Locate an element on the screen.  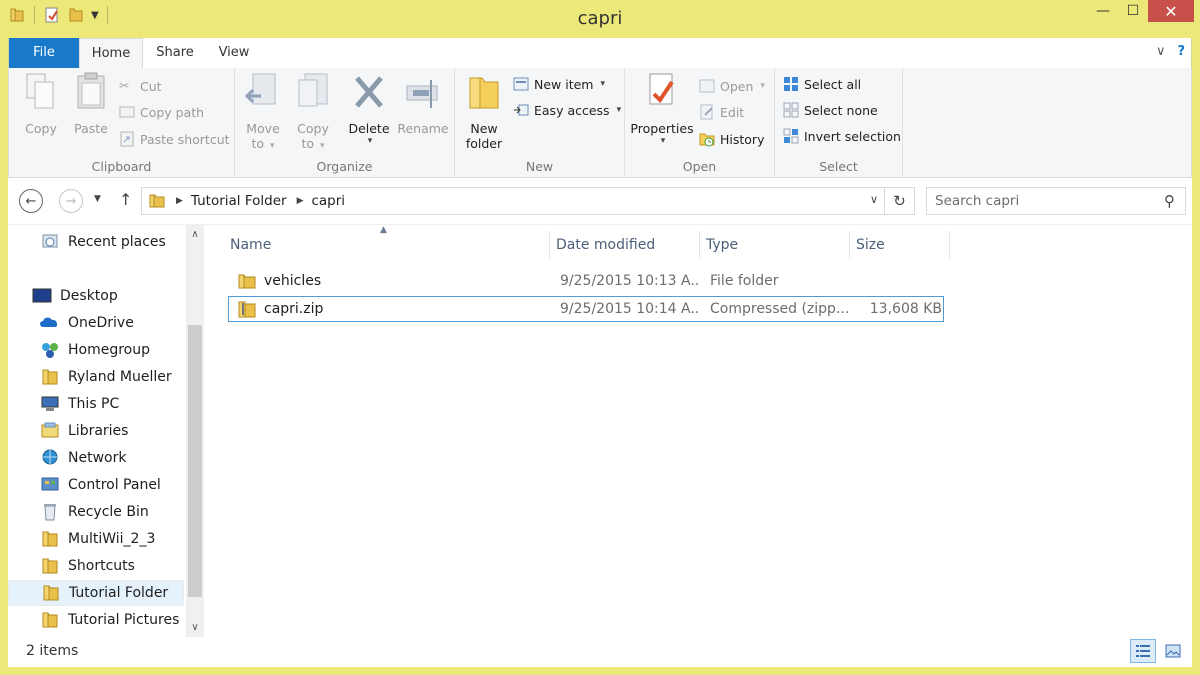
easy-access-label: Easy access is located at coordinates (572, 110).